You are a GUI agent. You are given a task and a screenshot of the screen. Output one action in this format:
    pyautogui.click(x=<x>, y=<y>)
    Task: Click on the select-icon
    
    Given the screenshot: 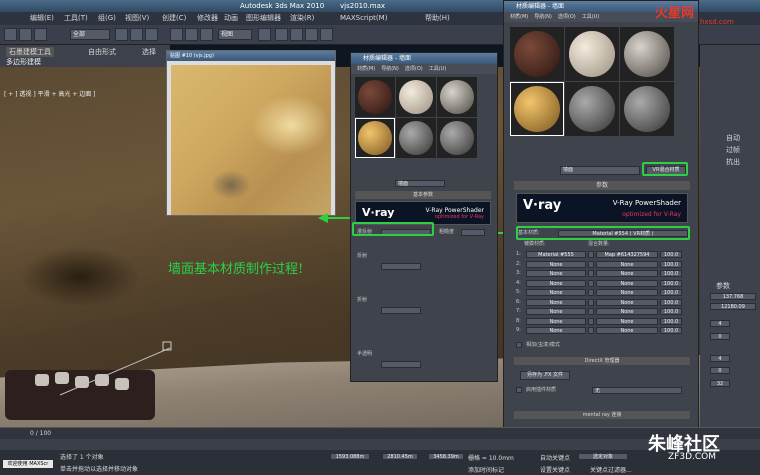 What is the action you would take?
    pyautogui.click(x=121, y=34)
    